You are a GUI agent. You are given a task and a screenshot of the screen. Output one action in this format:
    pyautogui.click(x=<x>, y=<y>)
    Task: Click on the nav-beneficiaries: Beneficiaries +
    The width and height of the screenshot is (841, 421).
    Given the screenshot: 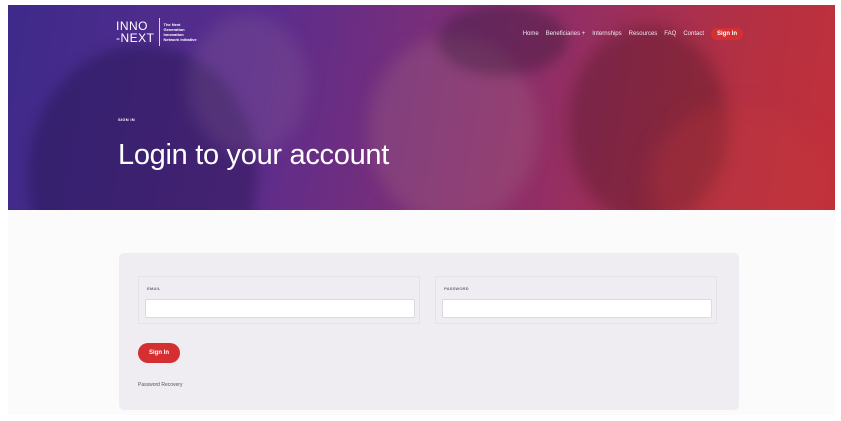 What is the action you would take?
    pyautogui.click(x=566, y=34)
    